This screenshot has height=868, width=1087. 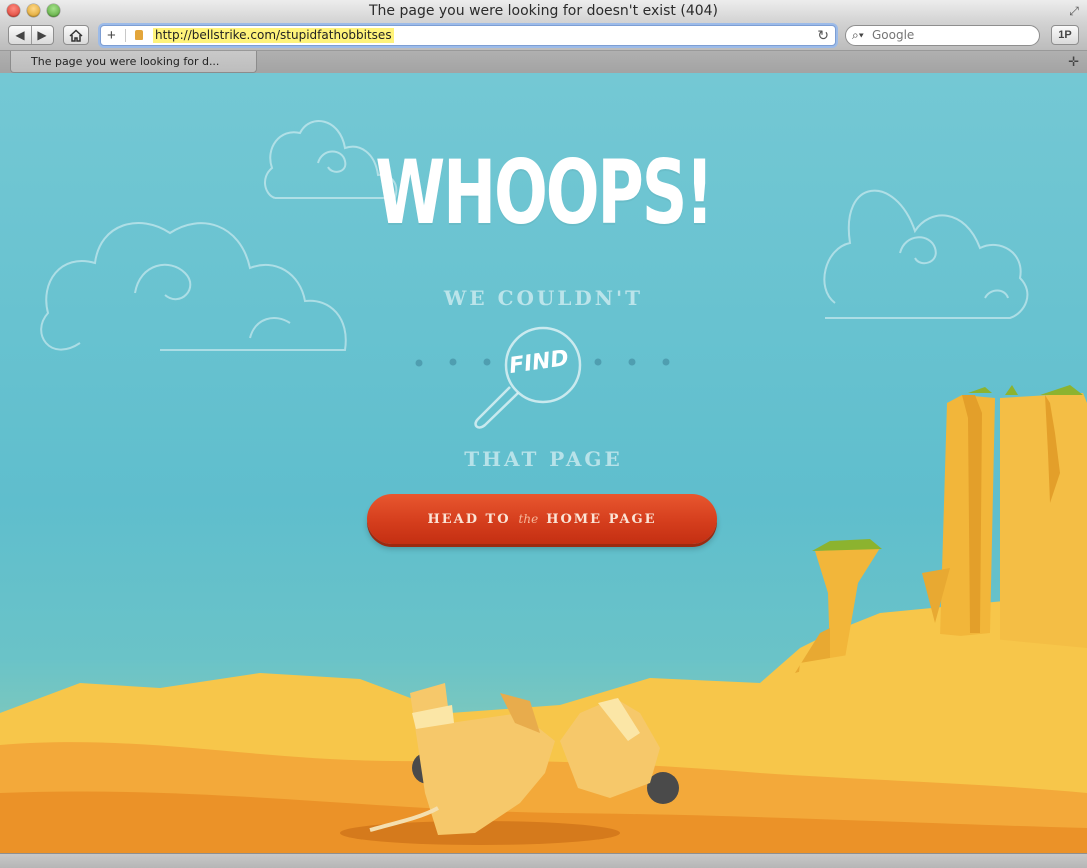 What do you see at coordinates (528, 377) in the screenshot?
I see `magnifier-icon` at bounding box center [528, 377].